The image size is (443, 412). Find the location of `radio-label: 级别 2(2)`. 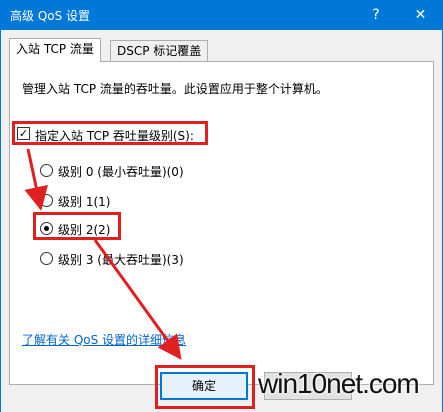

radio-label: 级别 2(2) is located at coordinates (84, 230).